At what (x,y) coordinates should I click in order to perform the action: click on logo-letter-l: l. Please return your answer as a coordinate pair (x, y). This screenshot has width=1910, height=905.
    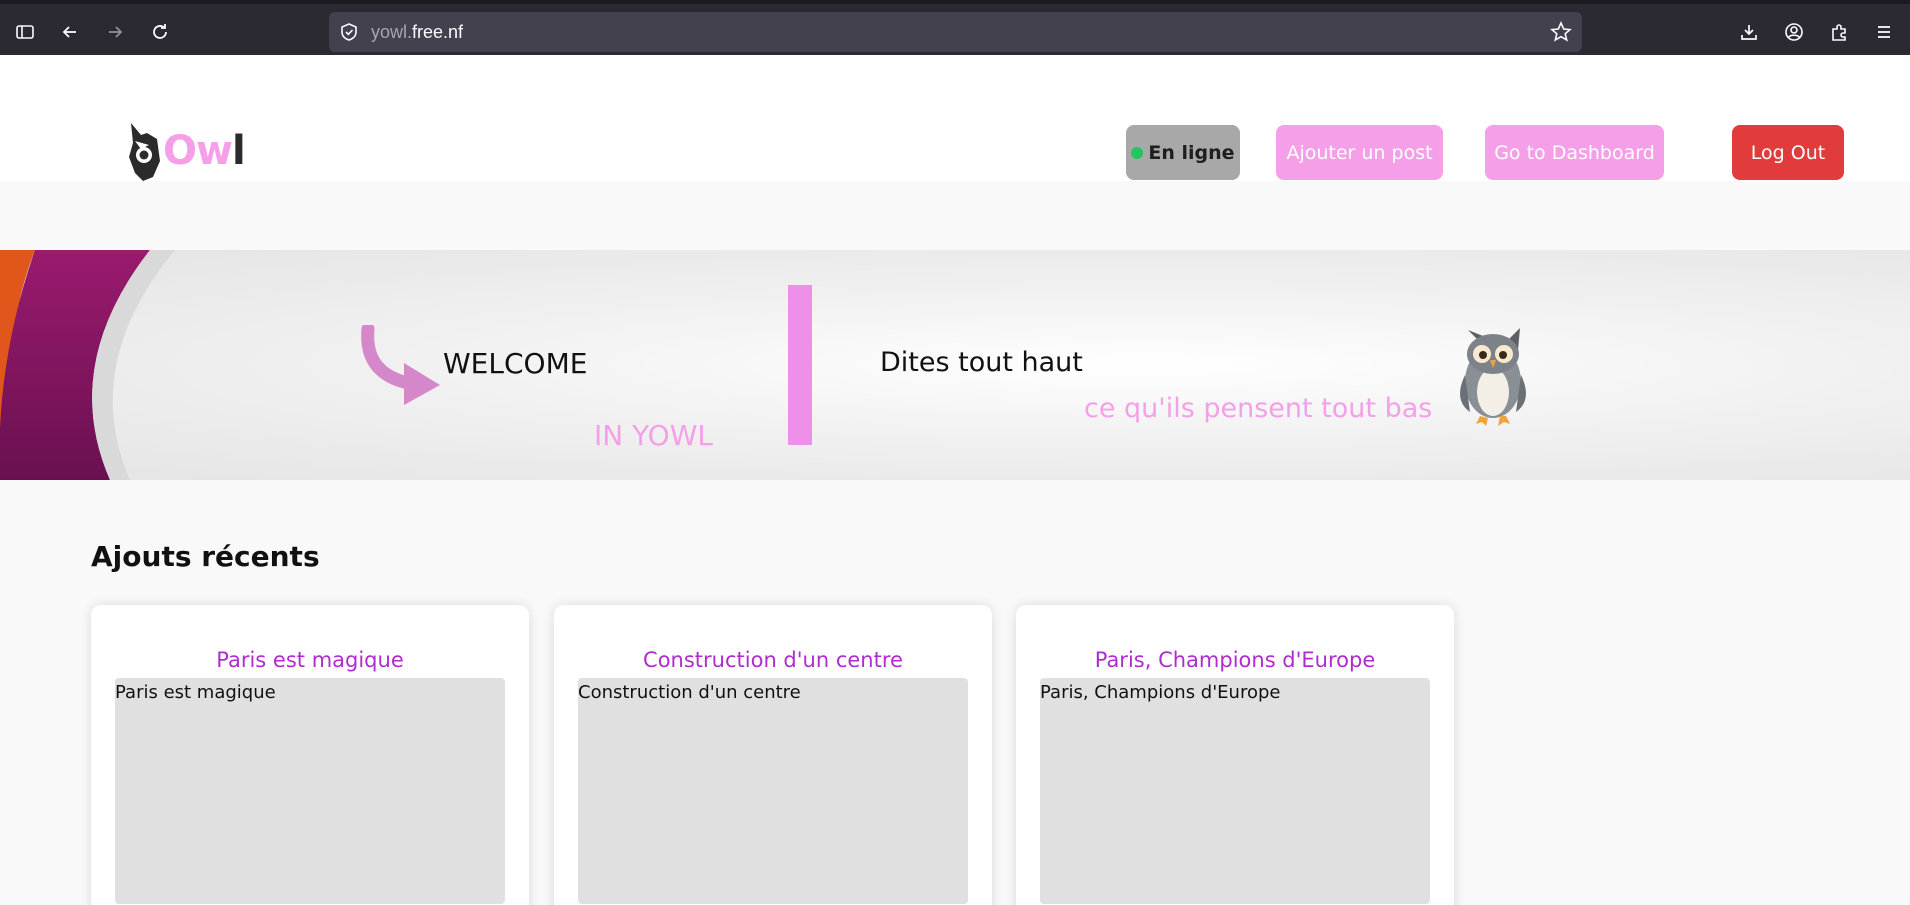
    Looking at the image, I should click on (238, 151).